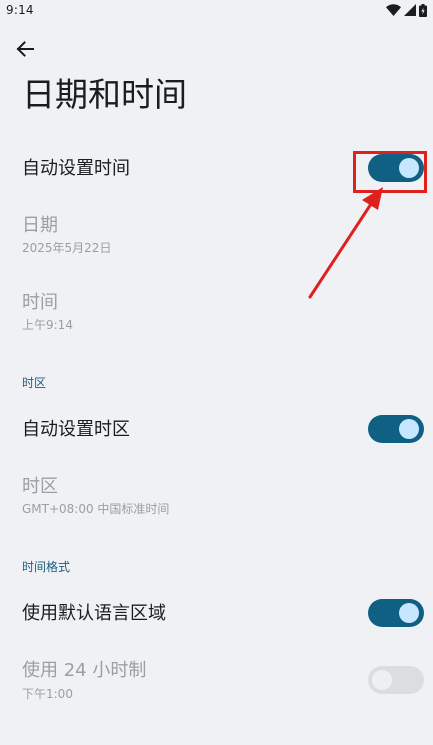 Image resolution: width=433 pixels, height=745 pixels. What do you see at coordinates (216, 11) in the screenshot?
I see `status-bar: 9:14` at bounding box center [216, 11].